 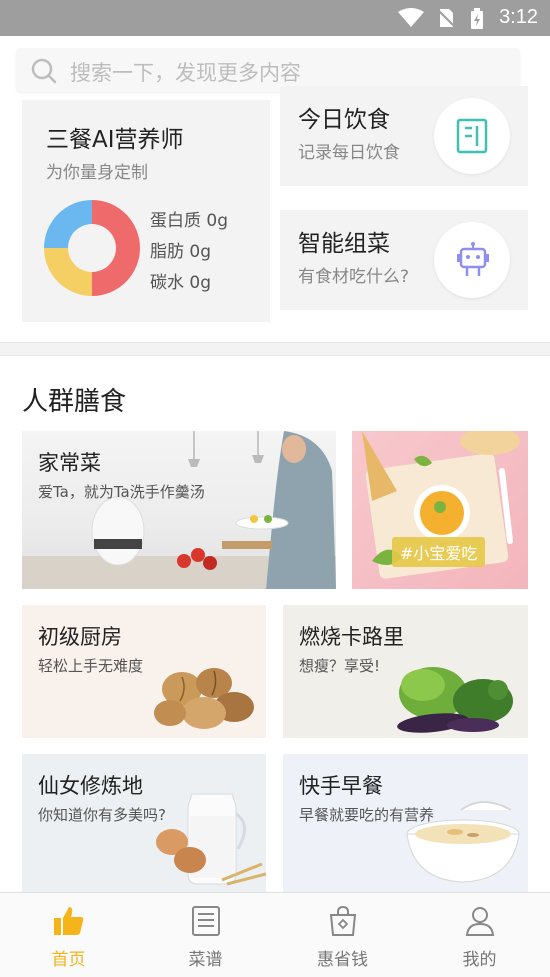 I want to click on tile-beginner-kitchen: 初级厨房 轻松上手无难度, so click(x=144, y=671).